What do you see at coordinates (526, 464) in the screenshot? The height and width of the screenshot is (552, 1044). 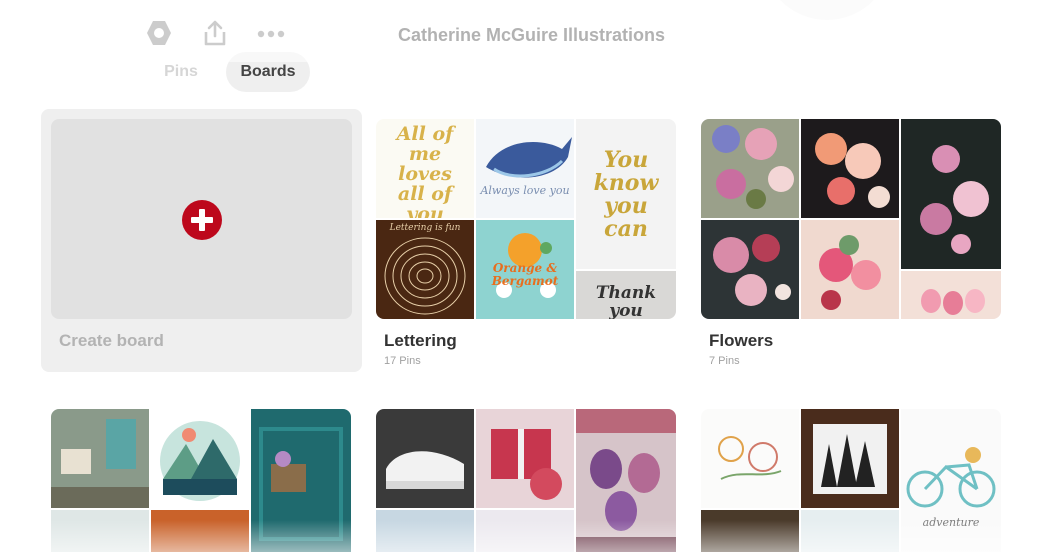 I see `gift-wrap-photo` at bounding box center [526, 464].